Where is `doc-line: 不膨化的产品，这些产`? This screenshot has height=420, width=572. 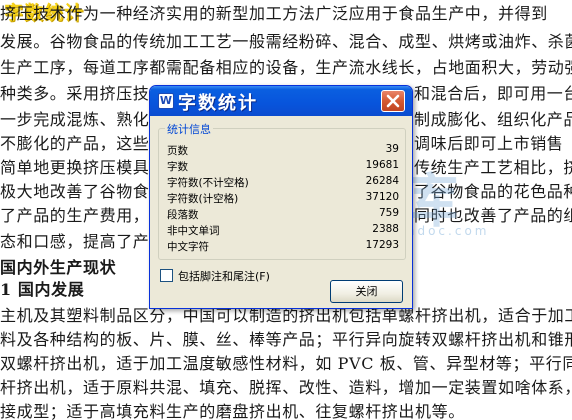
doc-line: 不膨化的产品，这些产 is located at coordinates (83, 143).